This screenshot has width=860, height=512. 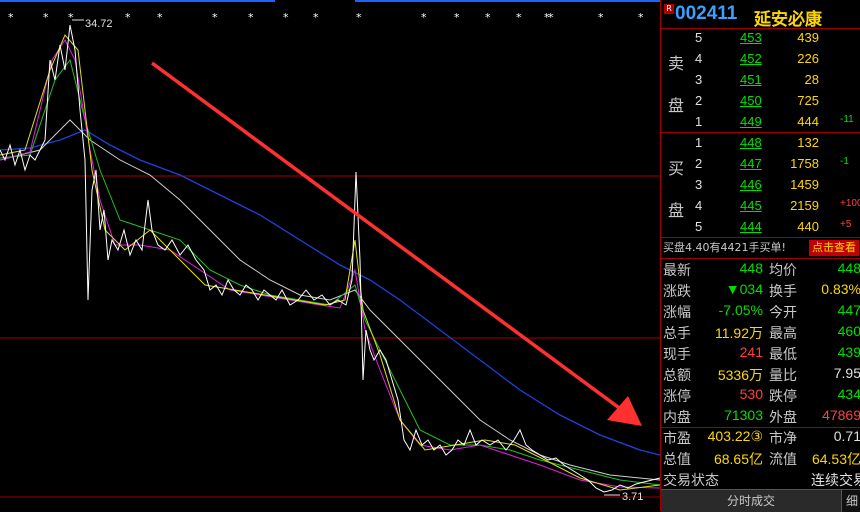 What do you see at coordinates (804, 163) in the screenshot?
I see `bid-volume: 1758` at bounding box center [804, 163].